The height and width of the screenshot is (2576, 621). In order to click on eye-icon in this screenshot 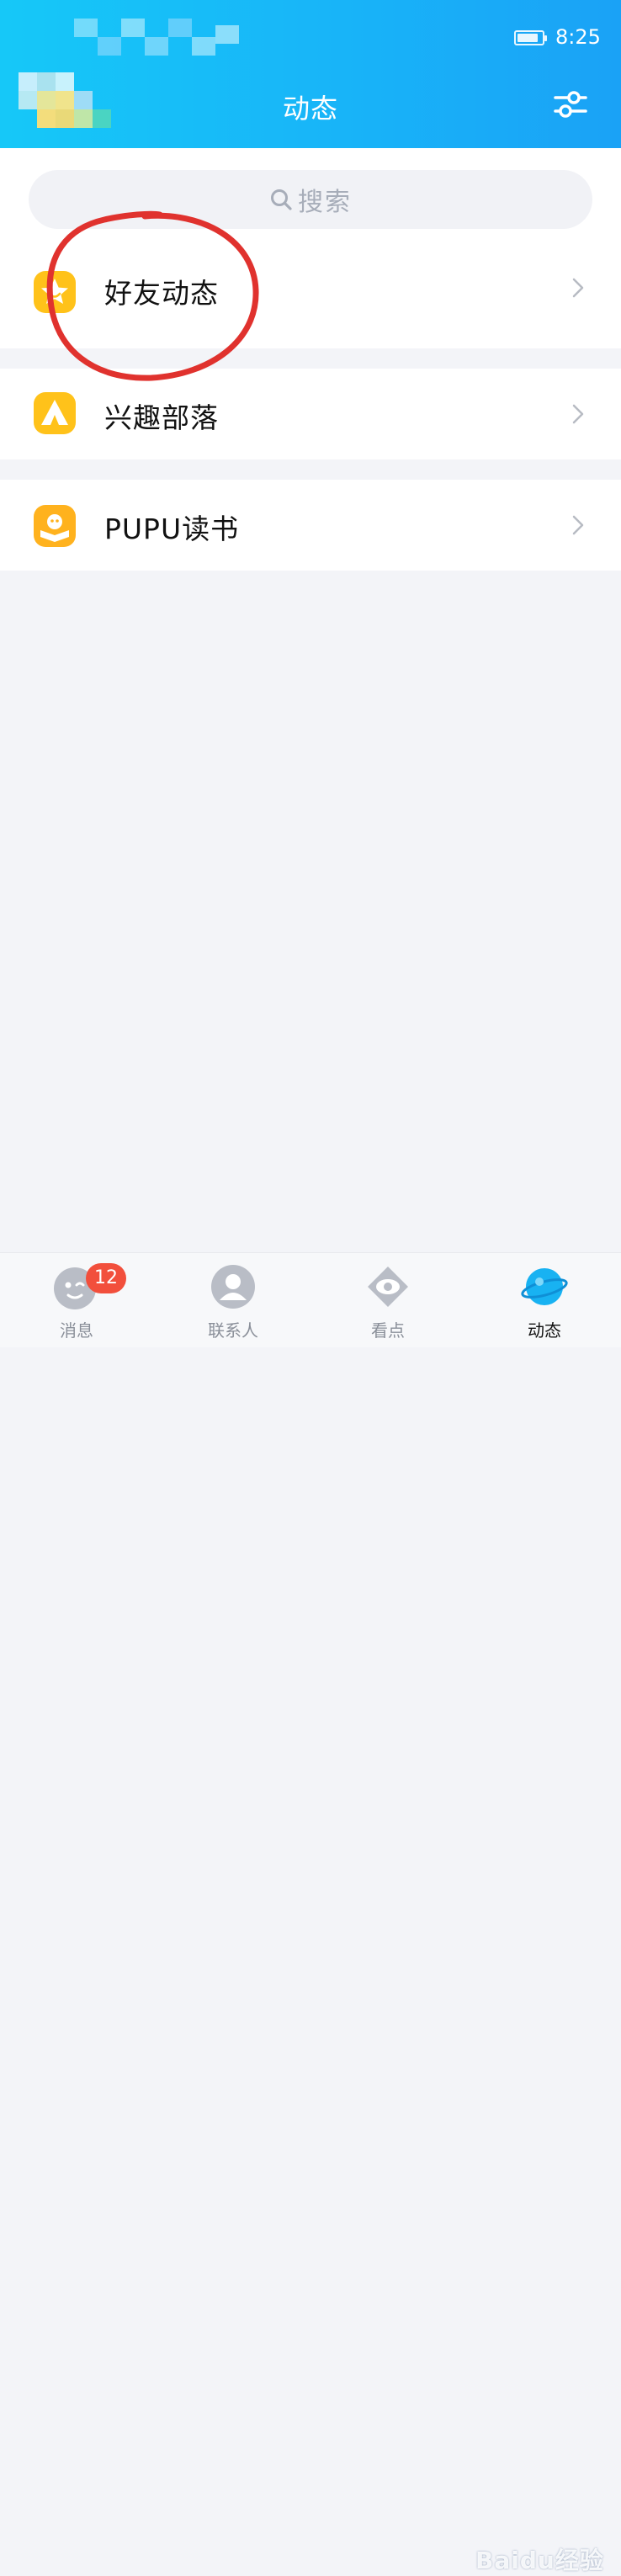, I will do `click(388, 1287)`.